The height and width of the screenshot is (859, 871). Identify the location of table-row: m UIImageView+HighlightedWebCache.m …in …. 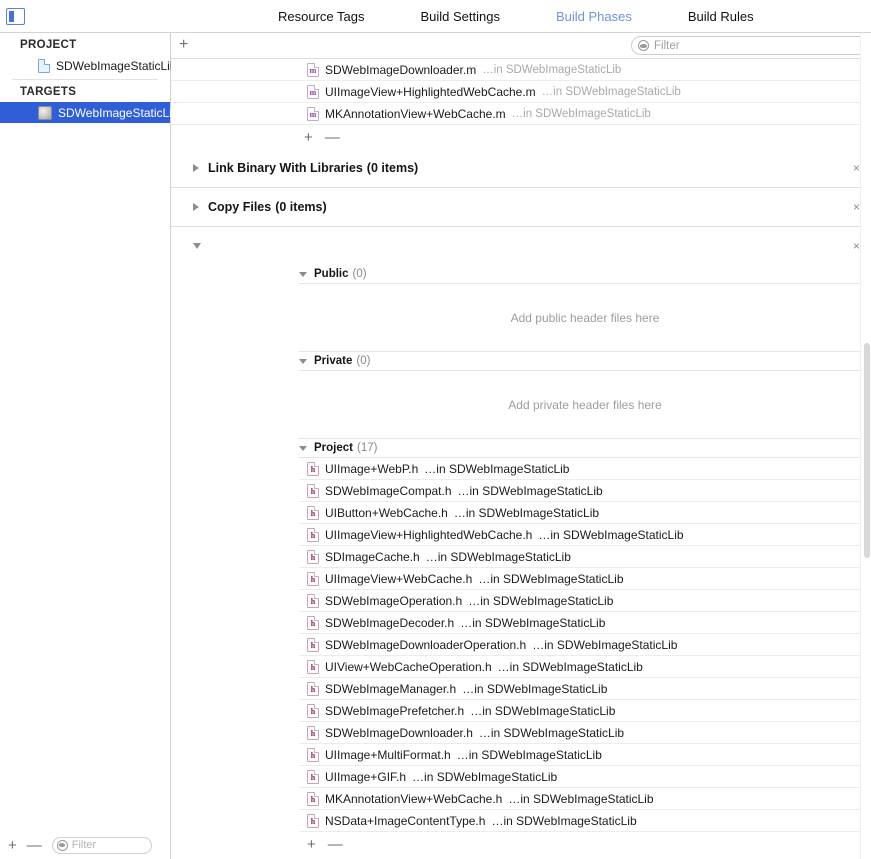
(521, 92).